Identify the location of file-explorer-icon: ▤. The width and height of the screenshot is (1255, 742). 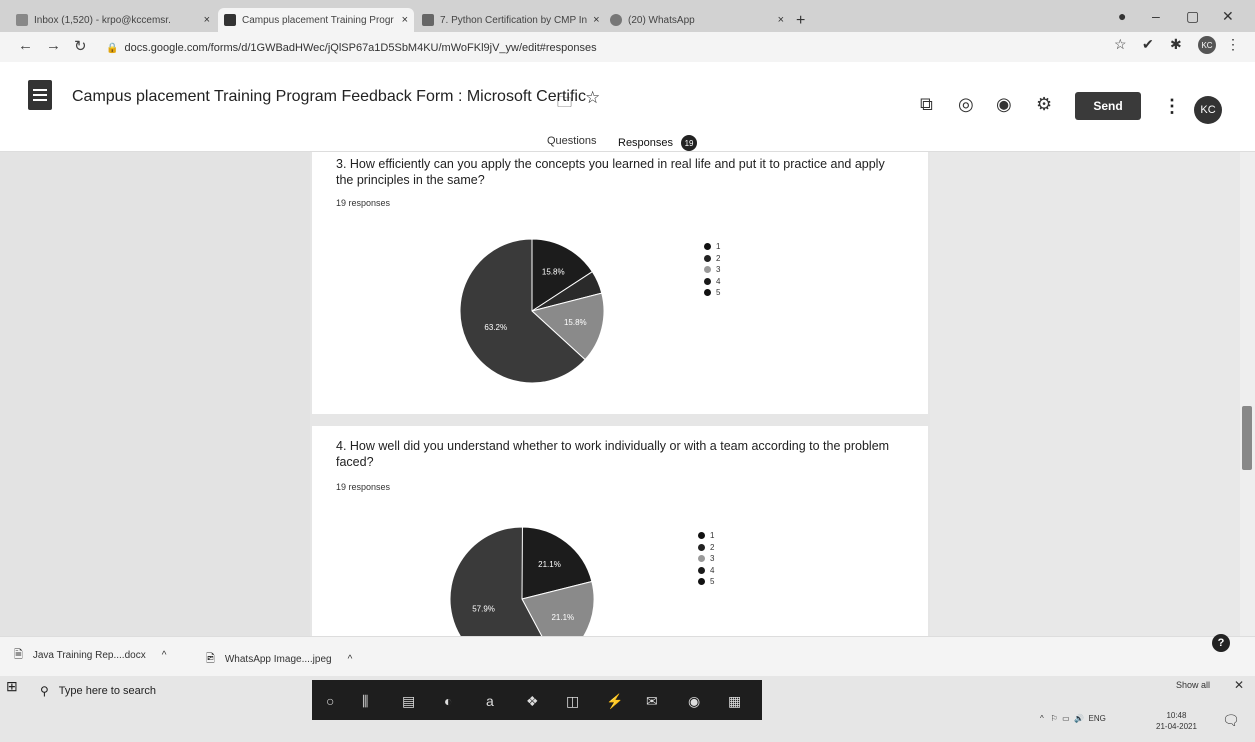
(408, 701).